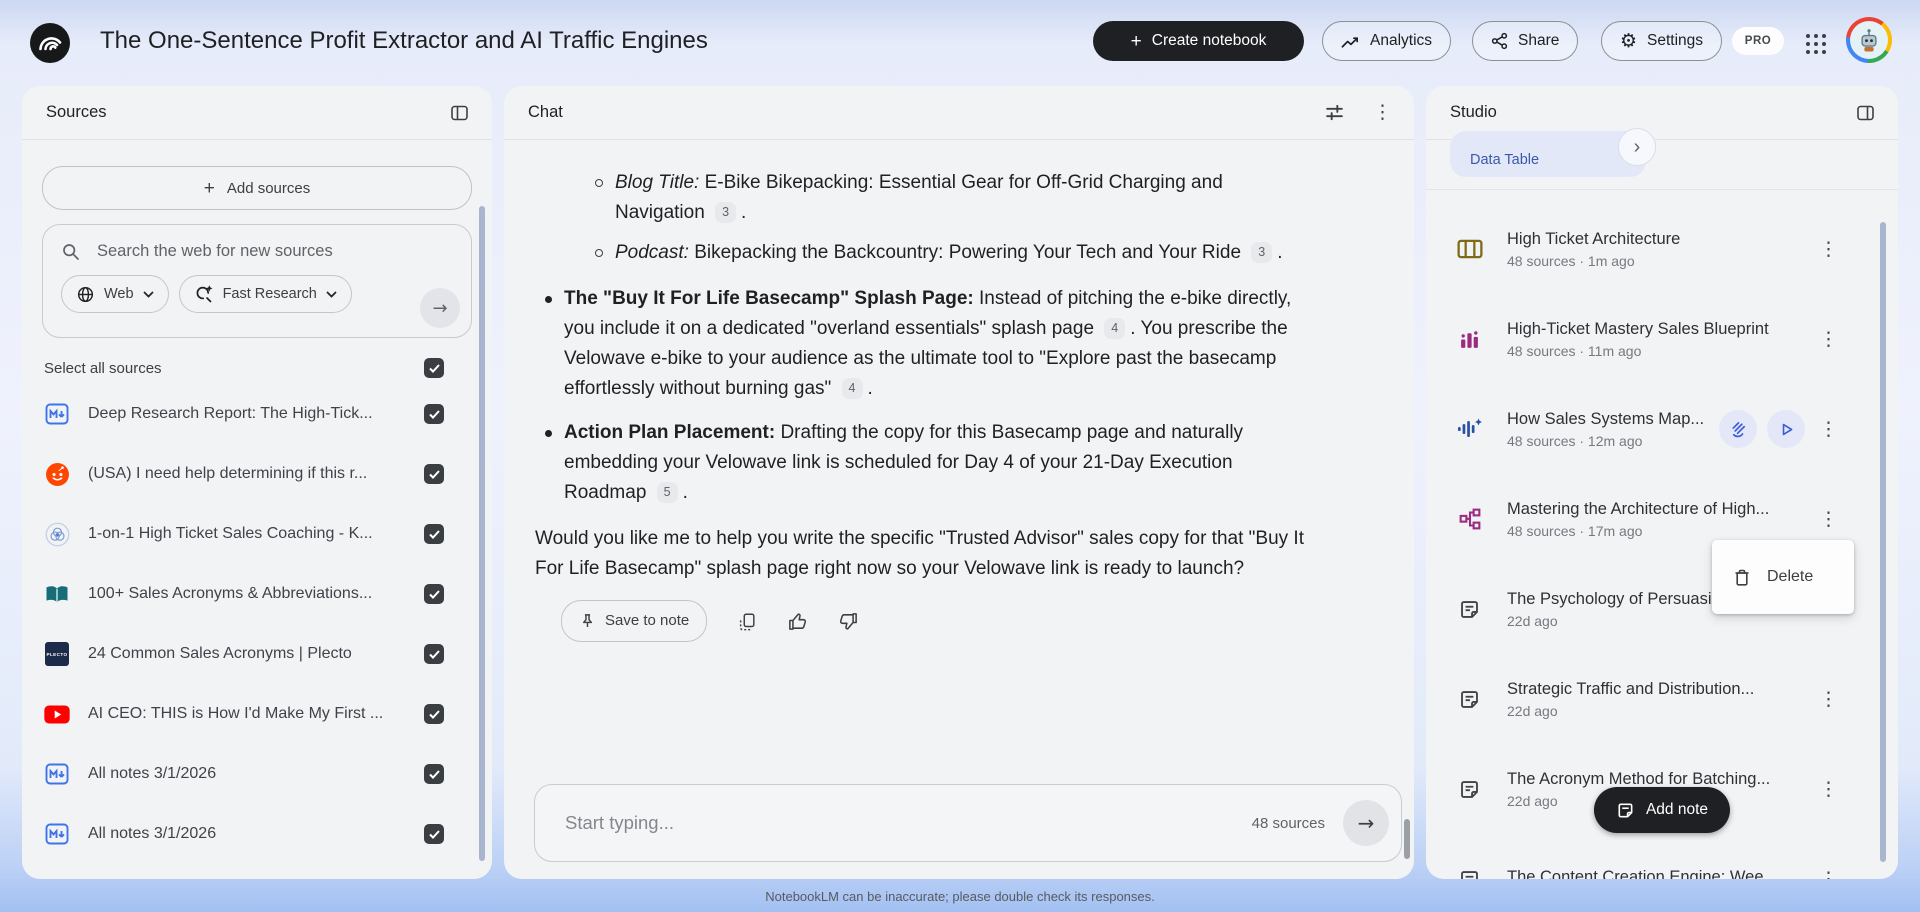  What do you see at coordinates (1387, 41) in the screenshot?
I see `analytics-button: Analytics` at bounding box center [1387, 41].